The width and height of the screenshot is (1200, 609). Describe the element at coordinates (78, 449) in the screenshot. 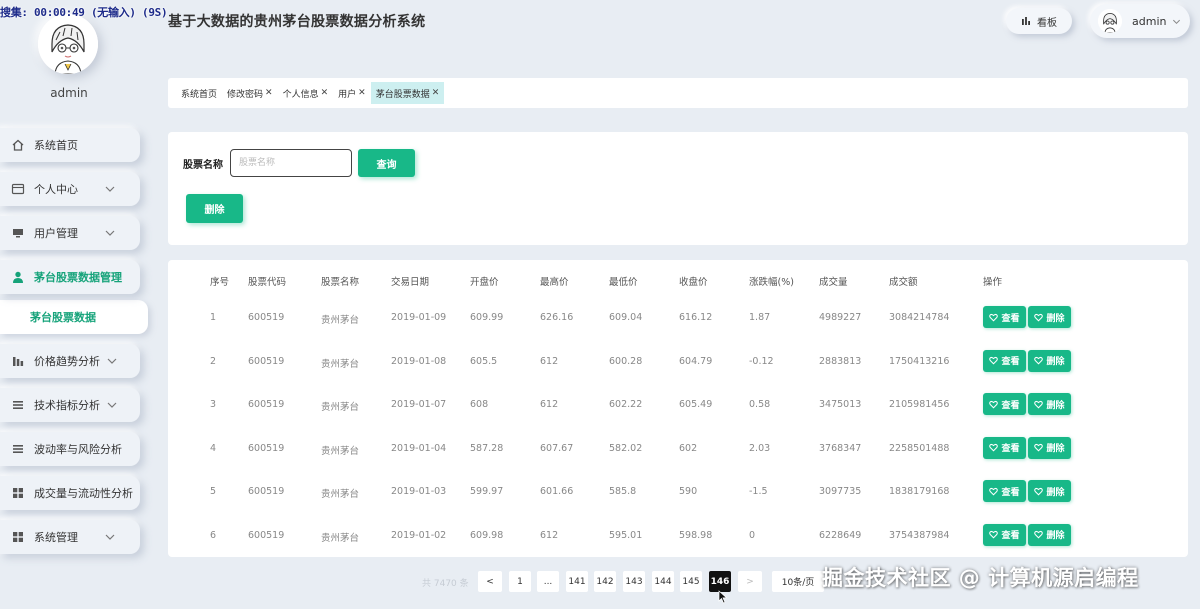

I see `sidebar-item-label: 波动率与风险分析` at that location.